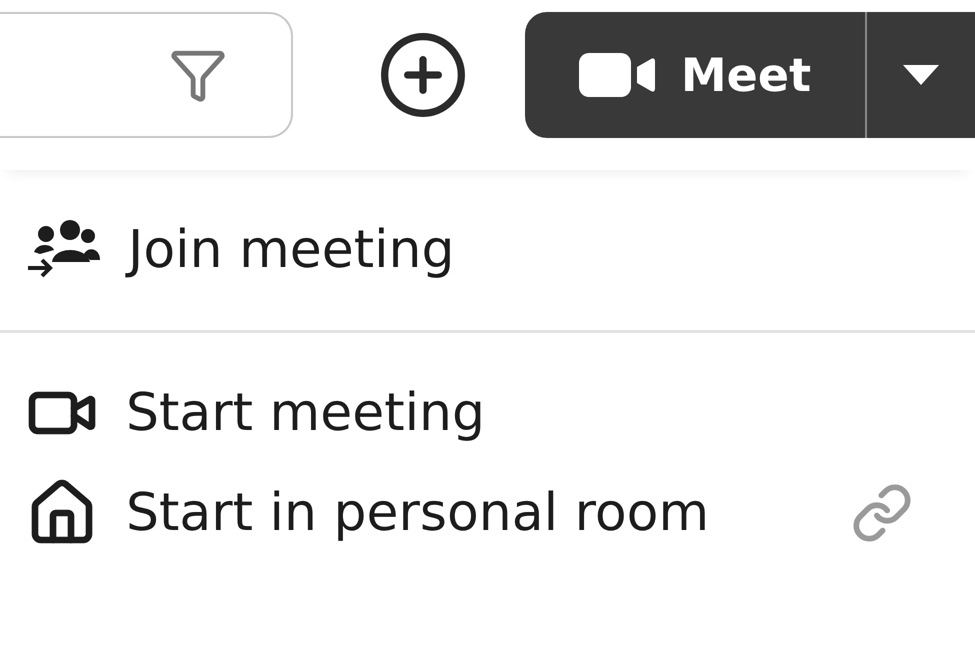 This screenshot has width=975, height=662. What do you see at coordinates (921, 75) in the screenshot?
I see `caret-icon` at bounding box center [921, 75].